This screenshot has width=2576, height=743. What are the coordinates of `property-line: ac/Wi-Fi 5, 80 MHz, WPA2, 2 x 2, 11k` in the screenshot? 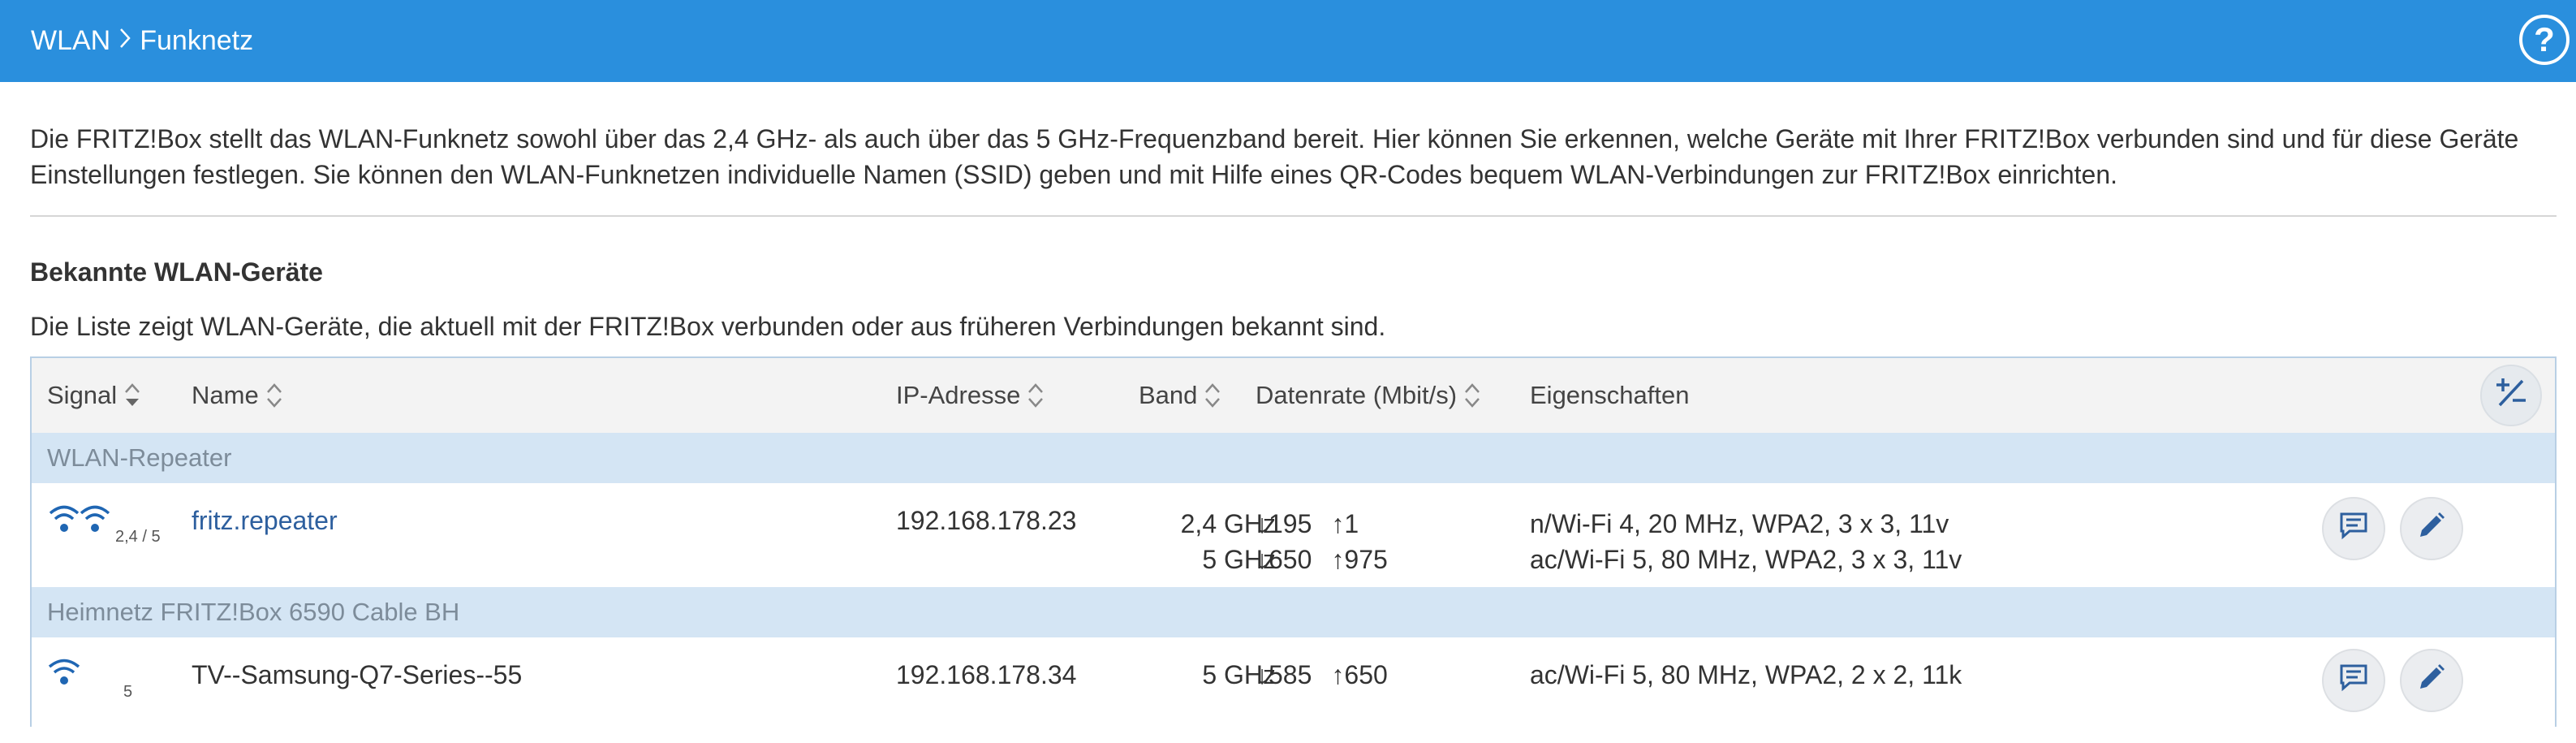 It's located at (1746, 674).